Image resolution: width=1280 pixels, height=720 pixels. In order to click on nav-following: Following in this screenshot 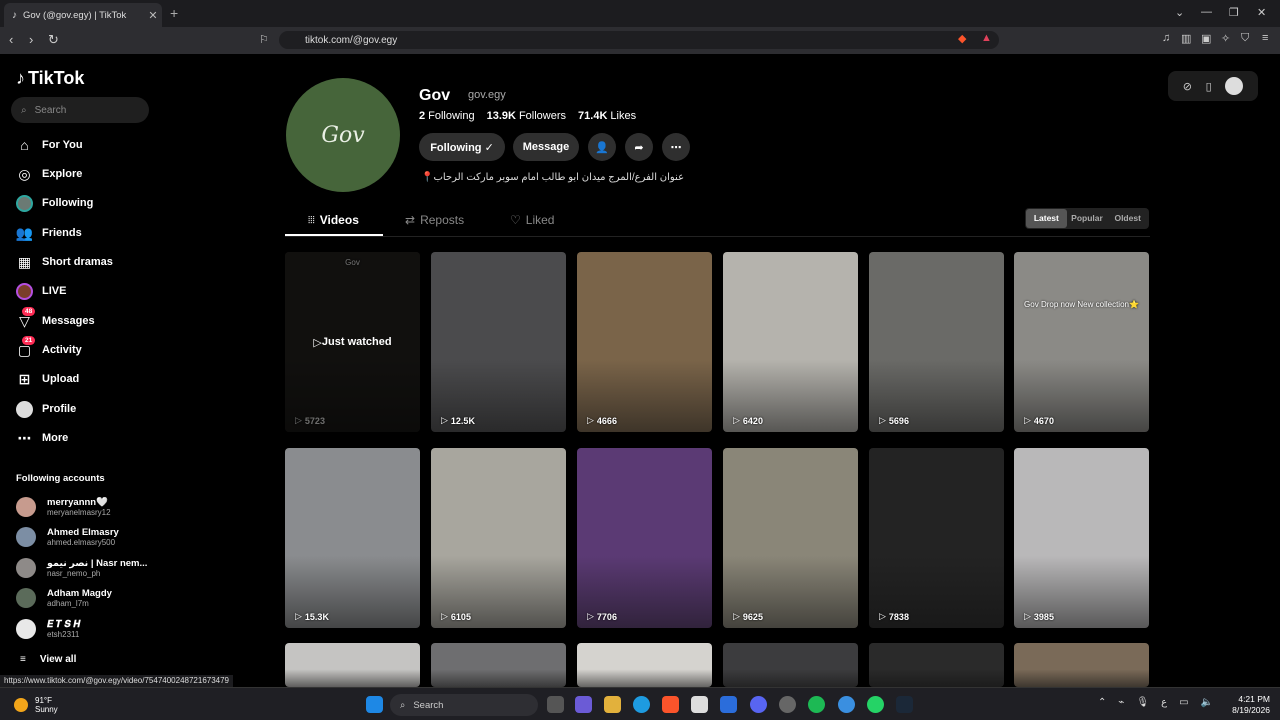, I will do `click(54, 203)`.